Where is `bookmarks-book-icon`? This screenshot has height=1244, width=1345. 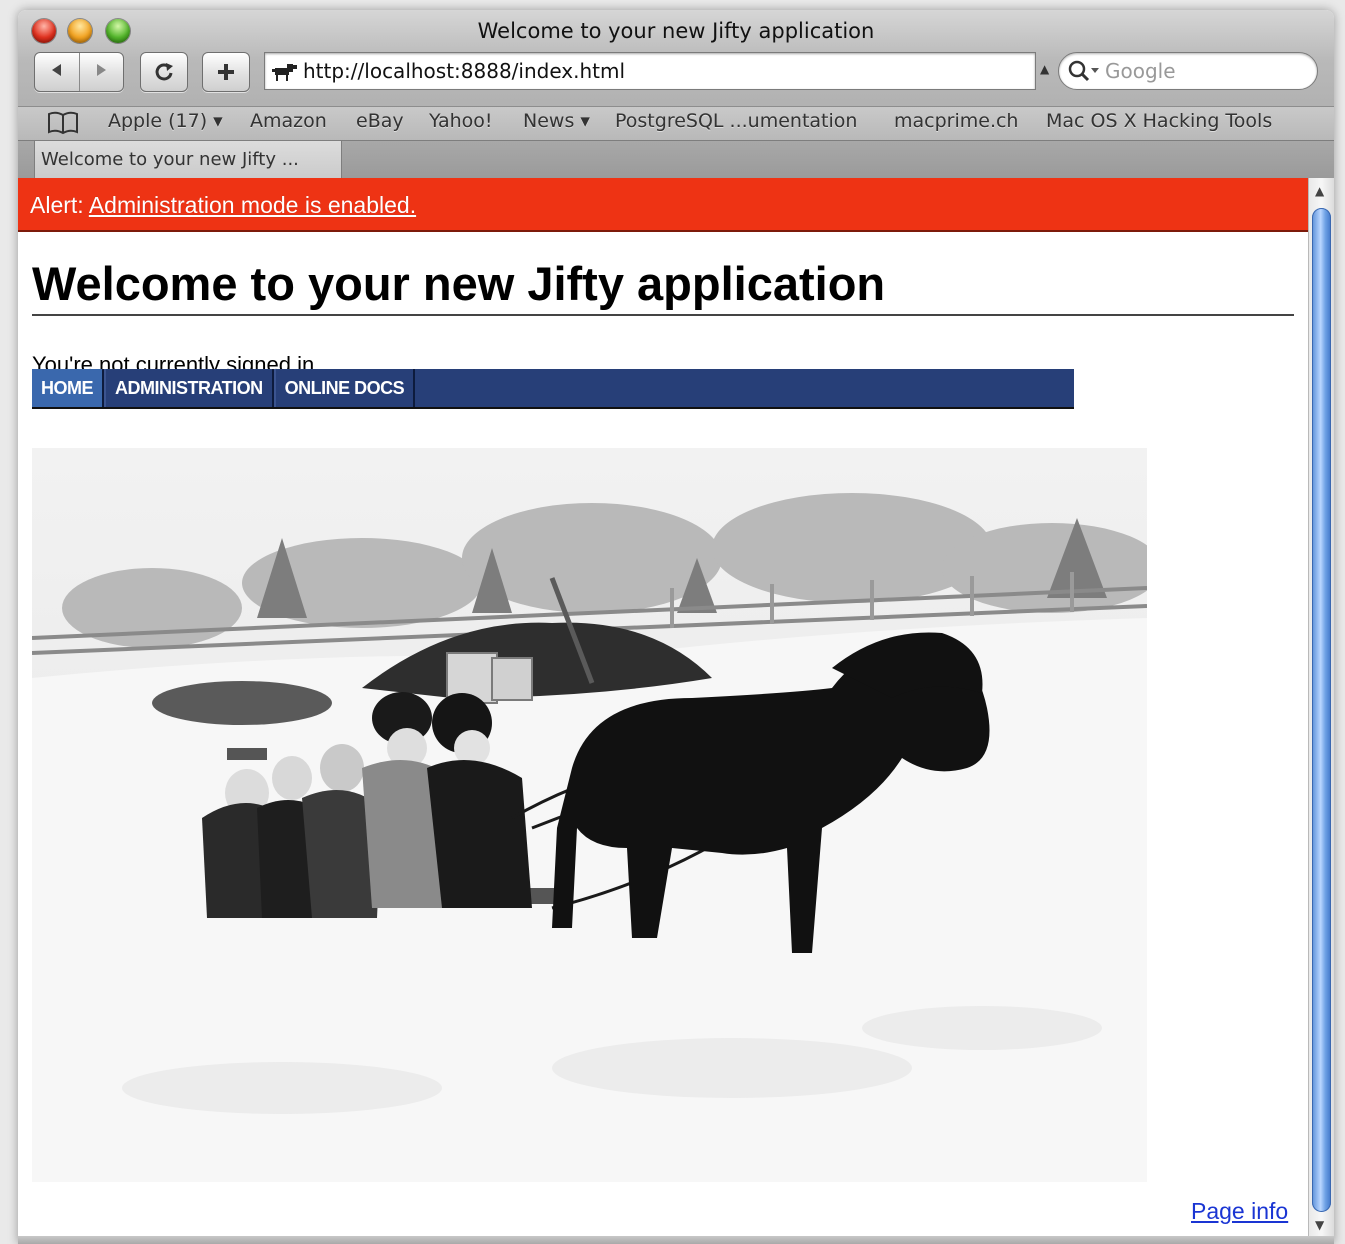
bookmarks-book-icon is located at coordinates (63, 123).